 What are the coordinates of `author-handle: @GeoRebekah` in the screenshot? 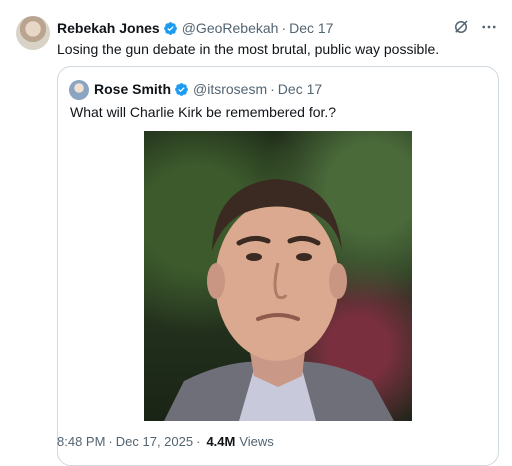 It's located at (230, 28).